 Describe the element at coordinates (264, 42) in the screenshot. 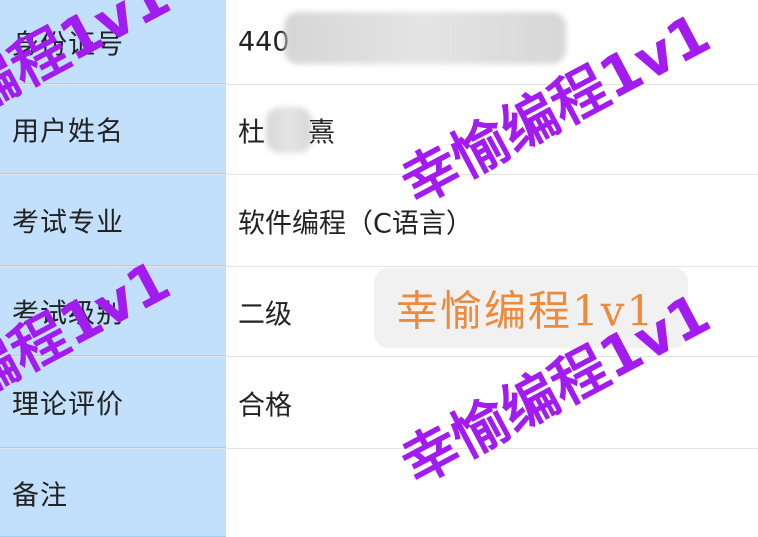

I see `value-id-number: 440` at that location.